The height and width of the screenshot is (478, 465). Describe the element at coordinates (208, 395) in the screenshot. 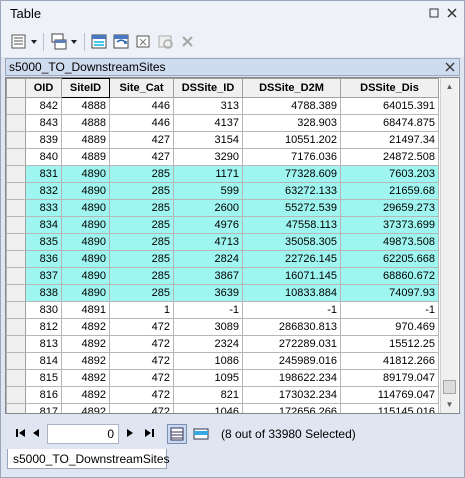

I see `table-cell: 821` at that location.